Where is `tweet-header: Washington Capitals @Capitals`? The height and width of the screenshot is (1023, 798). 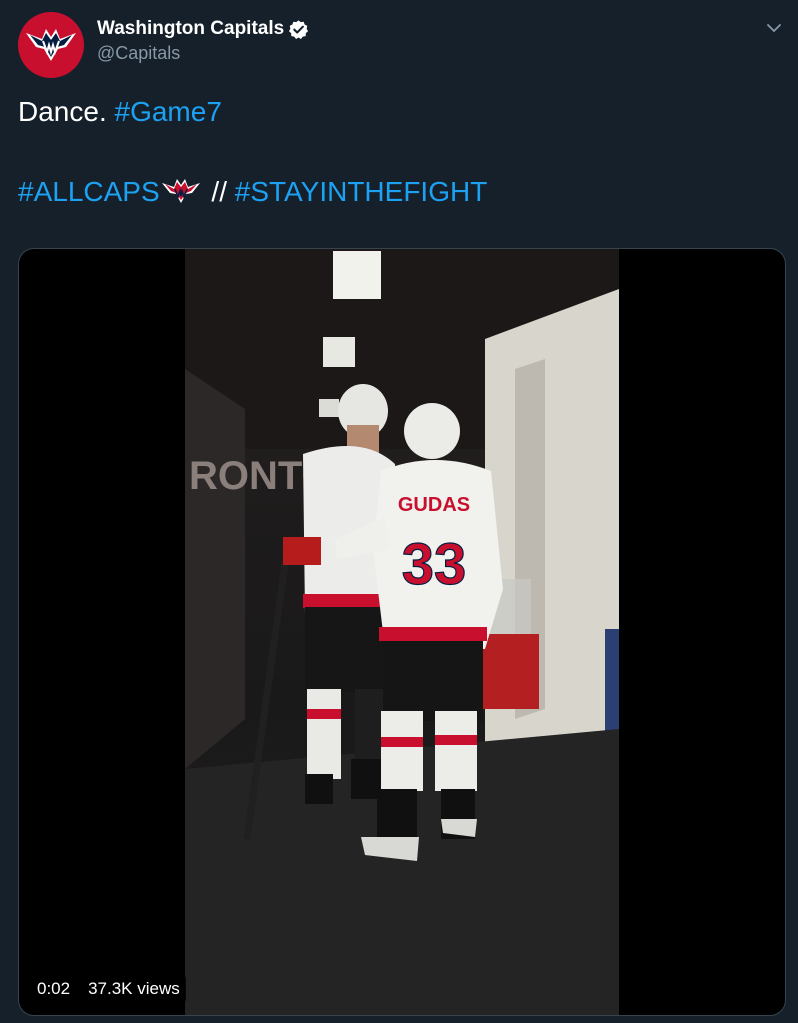 tweet-header: Washington Capitals @Capitals is located at coordinates (163, 45).